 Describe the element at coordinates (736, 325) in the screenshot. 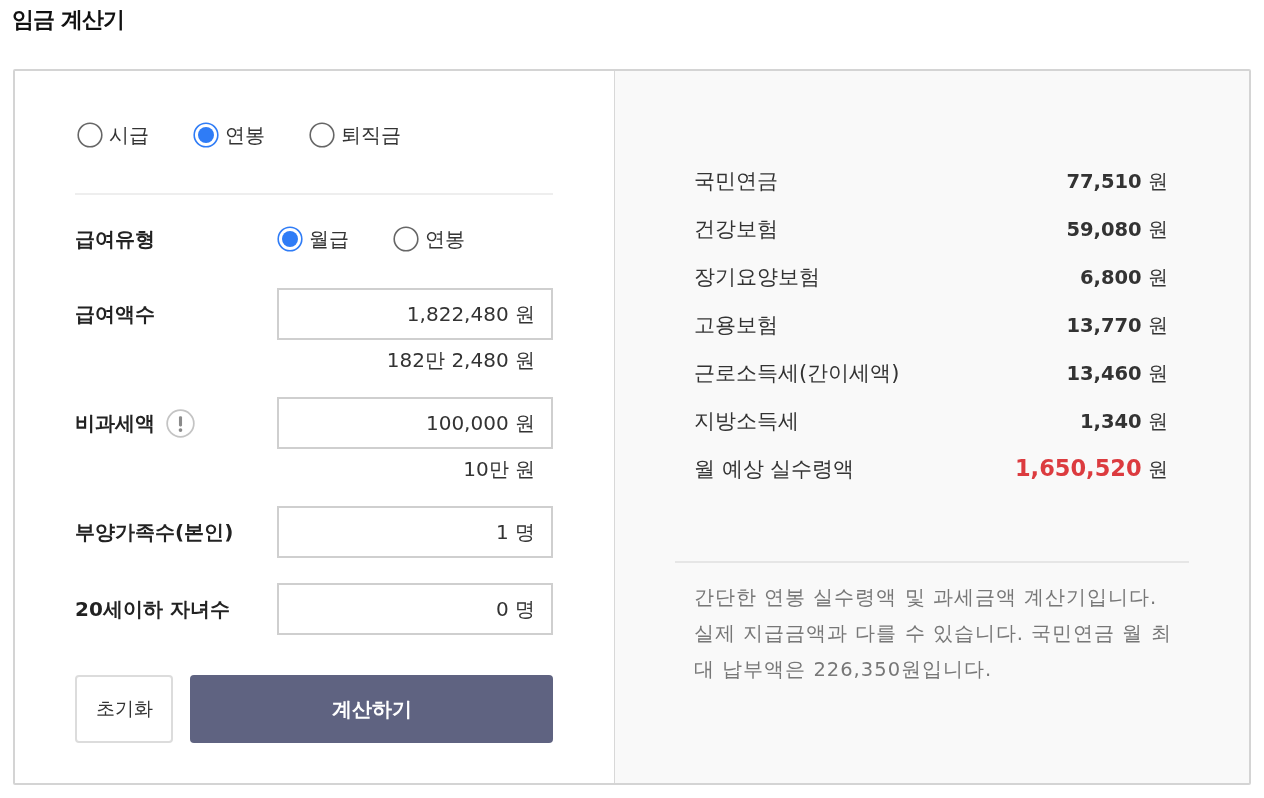

I see `result-label: 고용보험` at that location.